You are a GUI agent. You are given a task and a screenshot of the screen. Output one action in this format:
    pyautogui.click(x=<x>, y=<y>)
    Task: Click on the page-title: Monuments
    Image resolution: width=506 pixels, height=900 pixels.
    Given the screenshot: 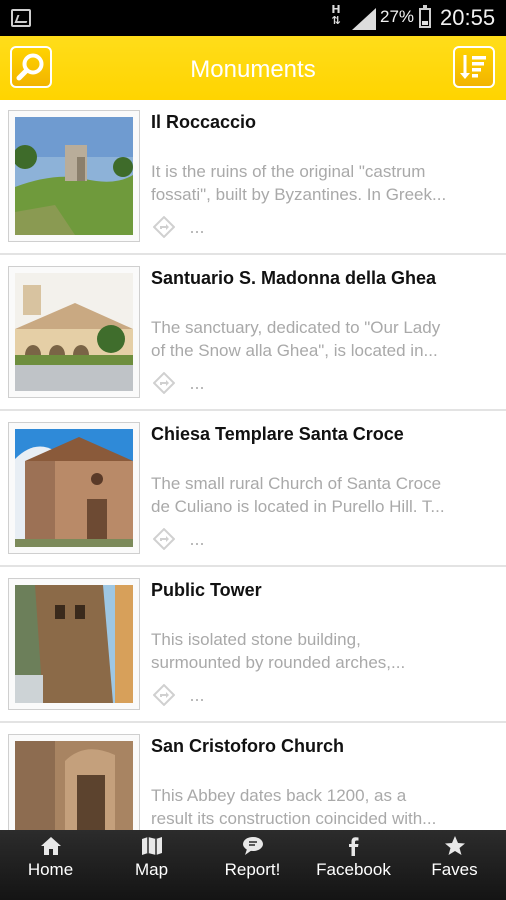 What is the action you would take?
    pyautogui.click(x=253, y=69)
    